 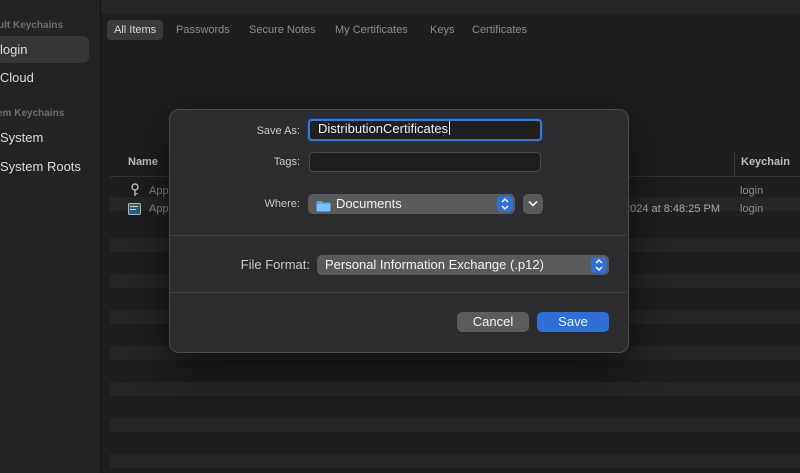 I want to click on save-as-value: DistributionCertificates, so click(x=383, y=128).